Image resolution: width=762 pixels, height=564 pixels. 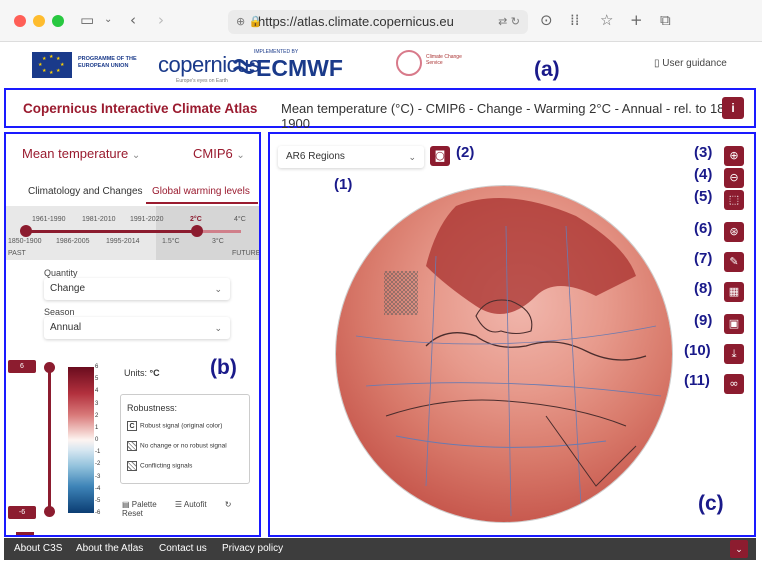 What do you see at coordinates (575, 20) in the screenshot?
I see `grid-icon: ⁞⁞` at bounding box center [575, 20].